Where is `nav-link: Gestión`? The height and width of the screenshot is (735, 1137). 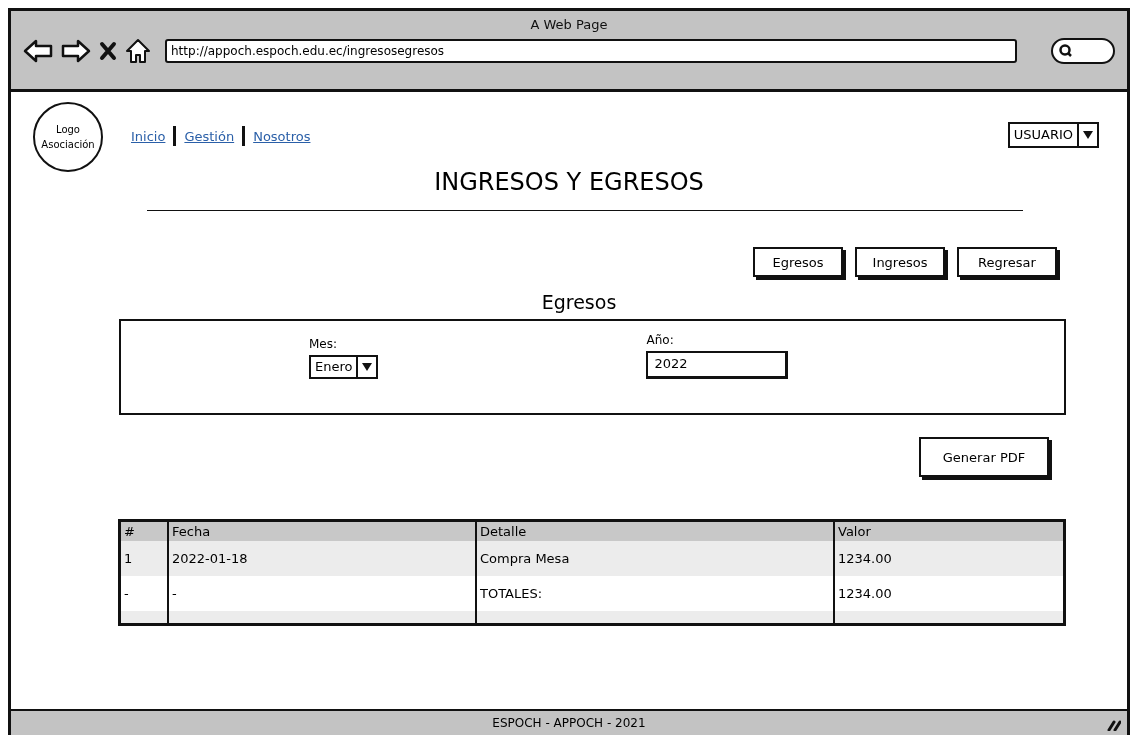 nav-link: Gestión is located at coordinates (209, 136).